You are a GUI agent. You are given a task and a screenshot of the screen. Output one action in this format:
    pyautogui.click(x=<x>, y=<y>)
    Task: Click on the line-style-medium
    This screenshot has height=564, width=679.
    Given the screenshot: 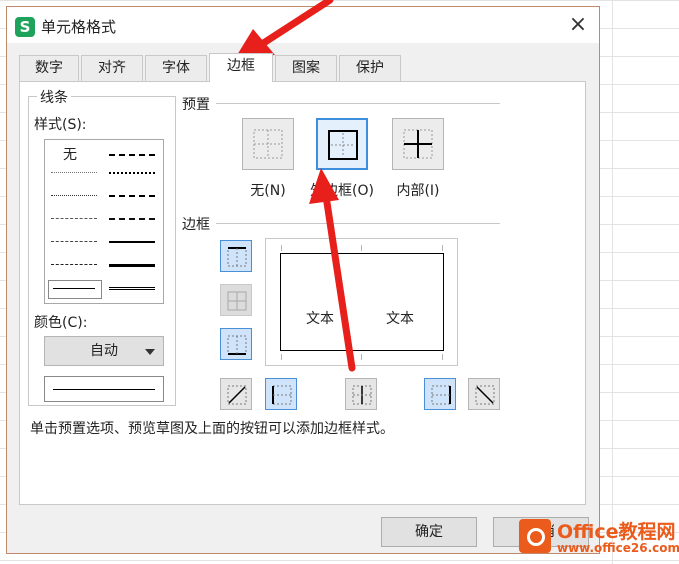 What is the action you would take?
    pyautogui.click(x=132, y=242)
    